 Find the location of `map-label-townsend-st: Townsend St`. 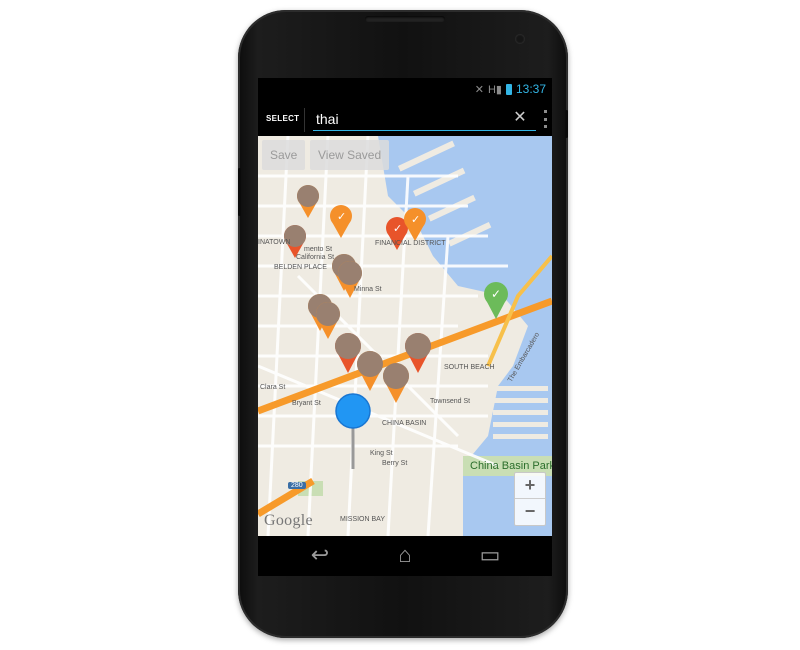

map-label-townsend-st: Townsend St is located at coordinates (450, 401).